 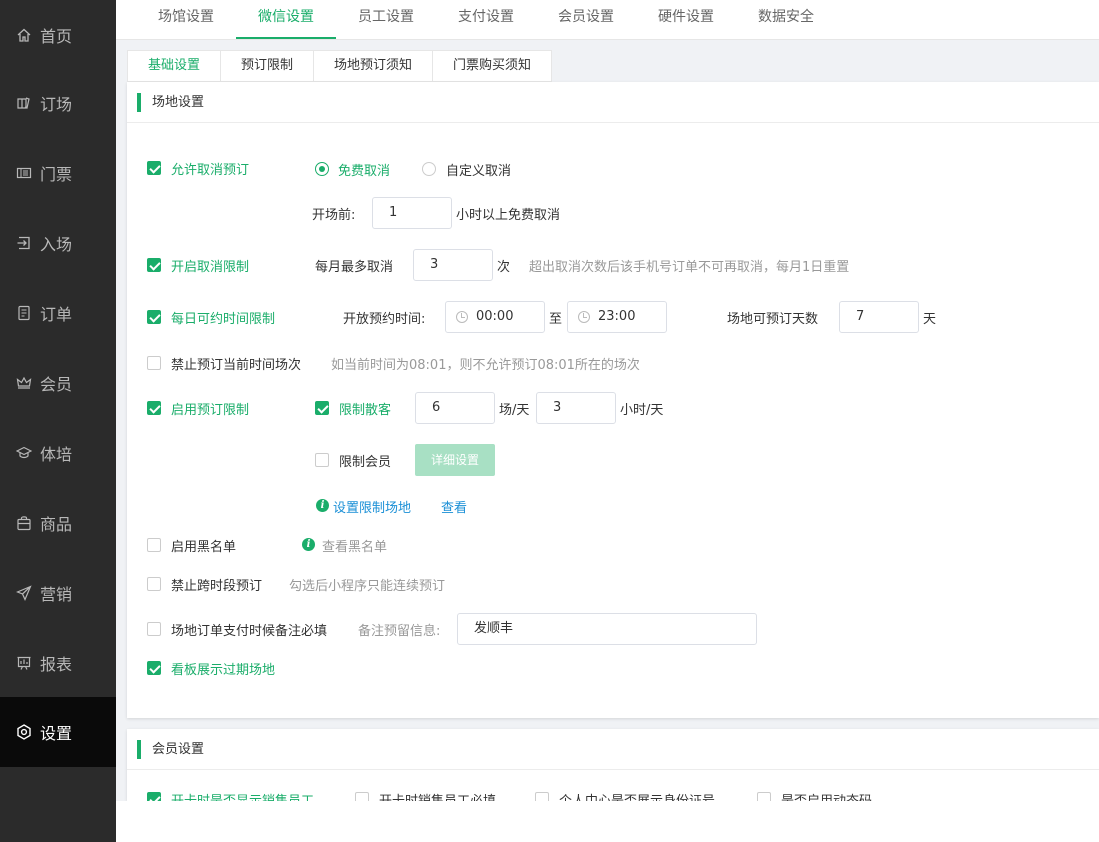 I want to click on cancel-limit-label: 开启取消限制, so click(x=210, y=267).